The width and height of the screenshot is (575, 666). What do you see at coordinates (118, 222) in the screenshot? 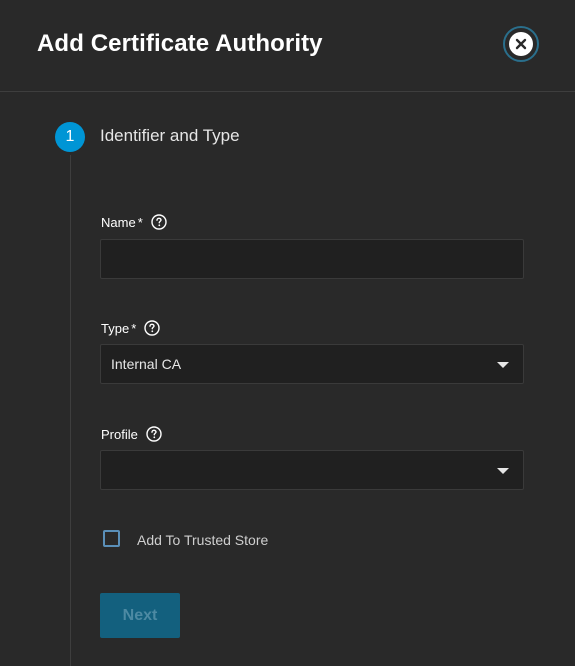
I see `name-label-text: Name` at bounding box center [118, 222].